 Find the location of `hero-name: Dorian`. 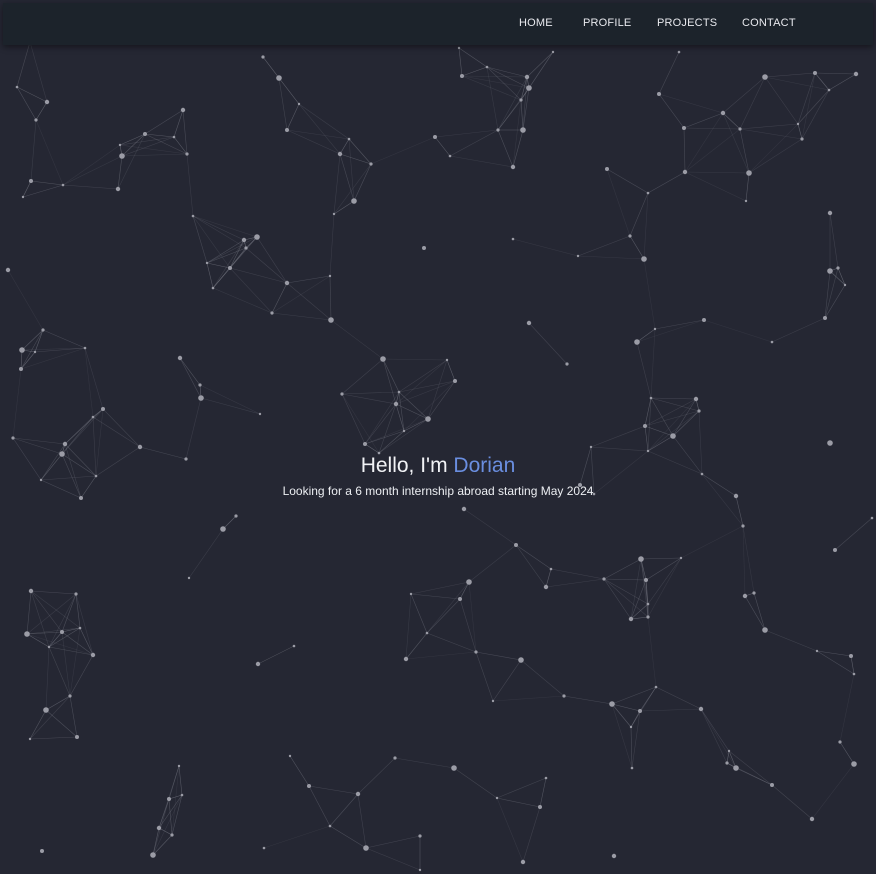

hero-name: Dorian is located at coordinates (484, 465).